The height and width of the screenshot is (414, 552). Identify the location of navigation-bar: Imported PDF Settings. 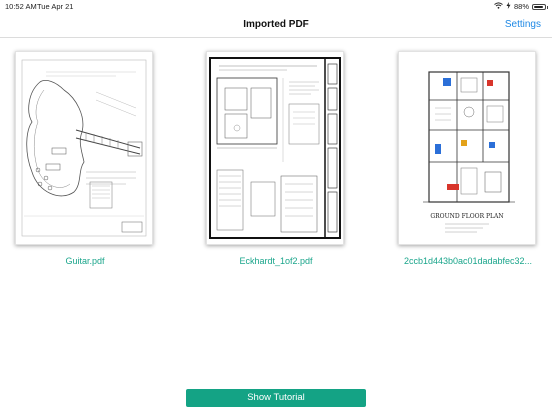
(276, 26).